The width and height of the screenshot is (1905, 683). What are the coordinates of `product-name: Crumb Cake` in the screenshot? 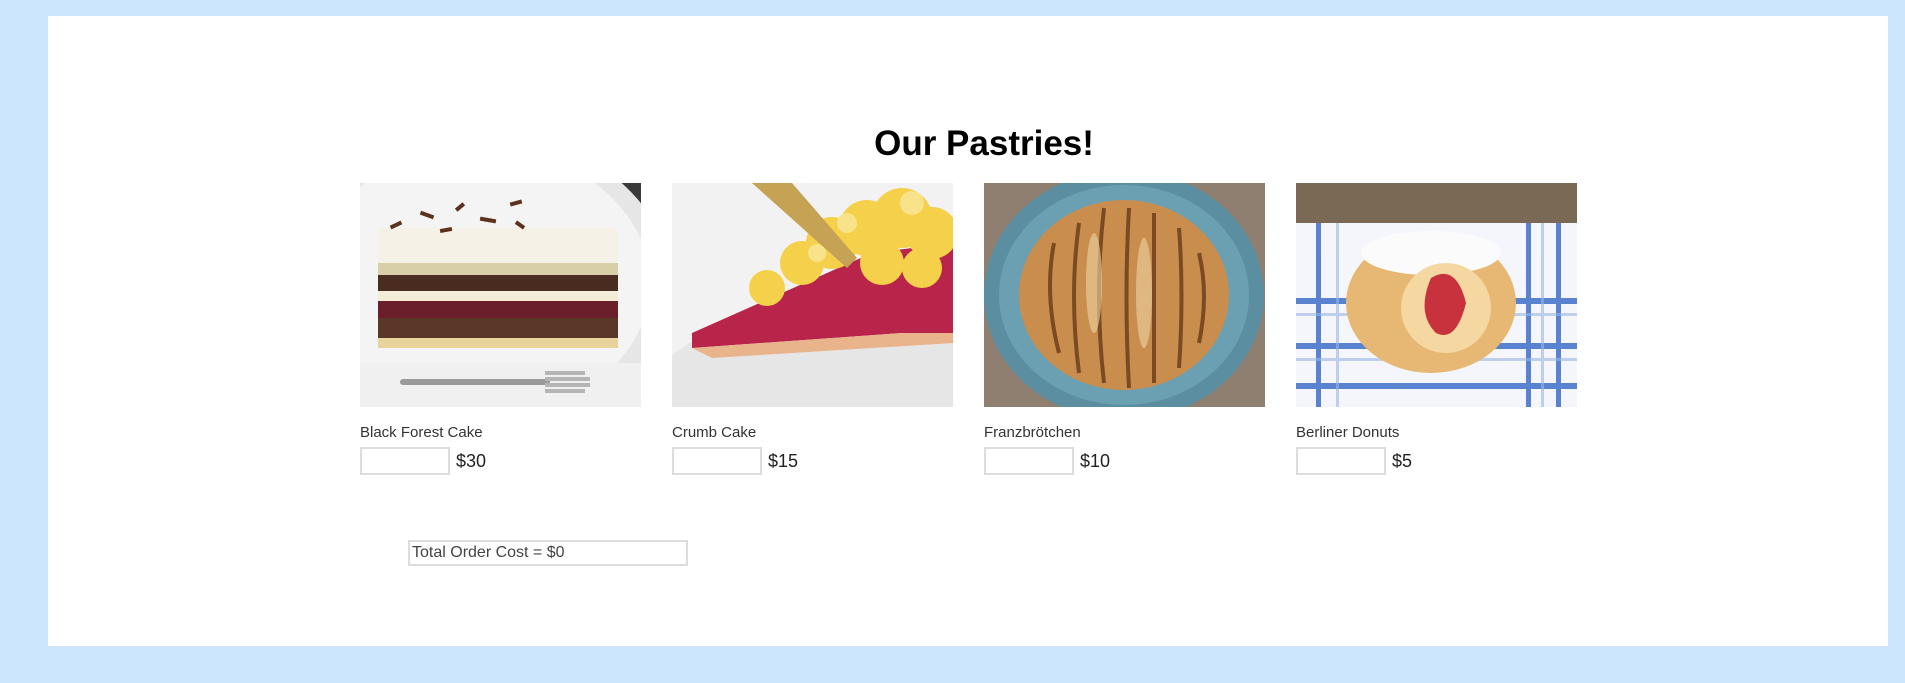 It's located at (714, 432).